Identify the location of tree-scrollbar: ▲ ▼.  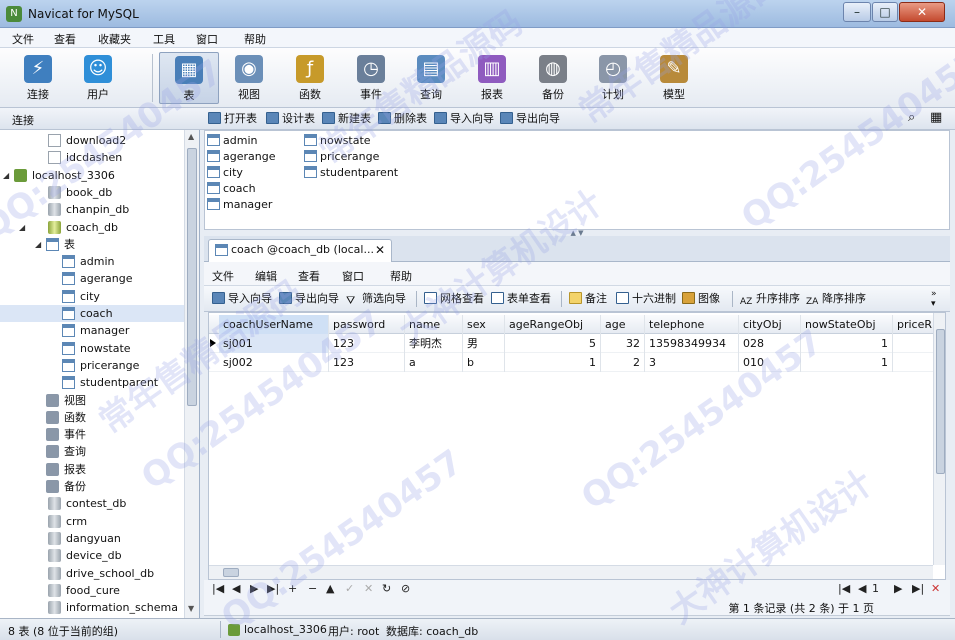
(191, 374).